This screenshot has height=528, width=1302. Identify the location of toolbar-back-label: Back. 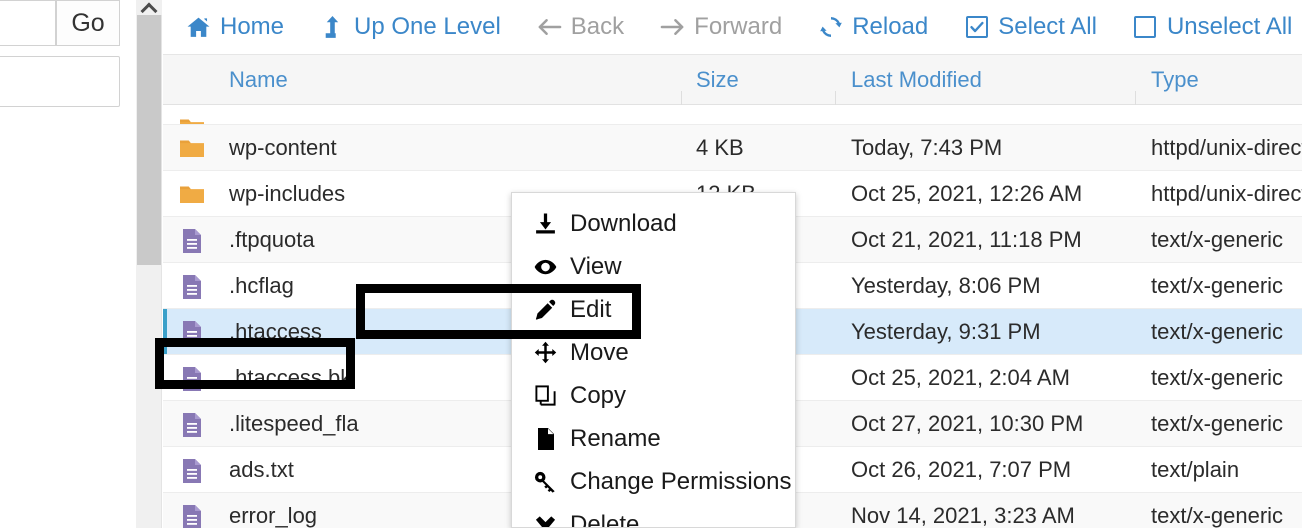
(597, 26).